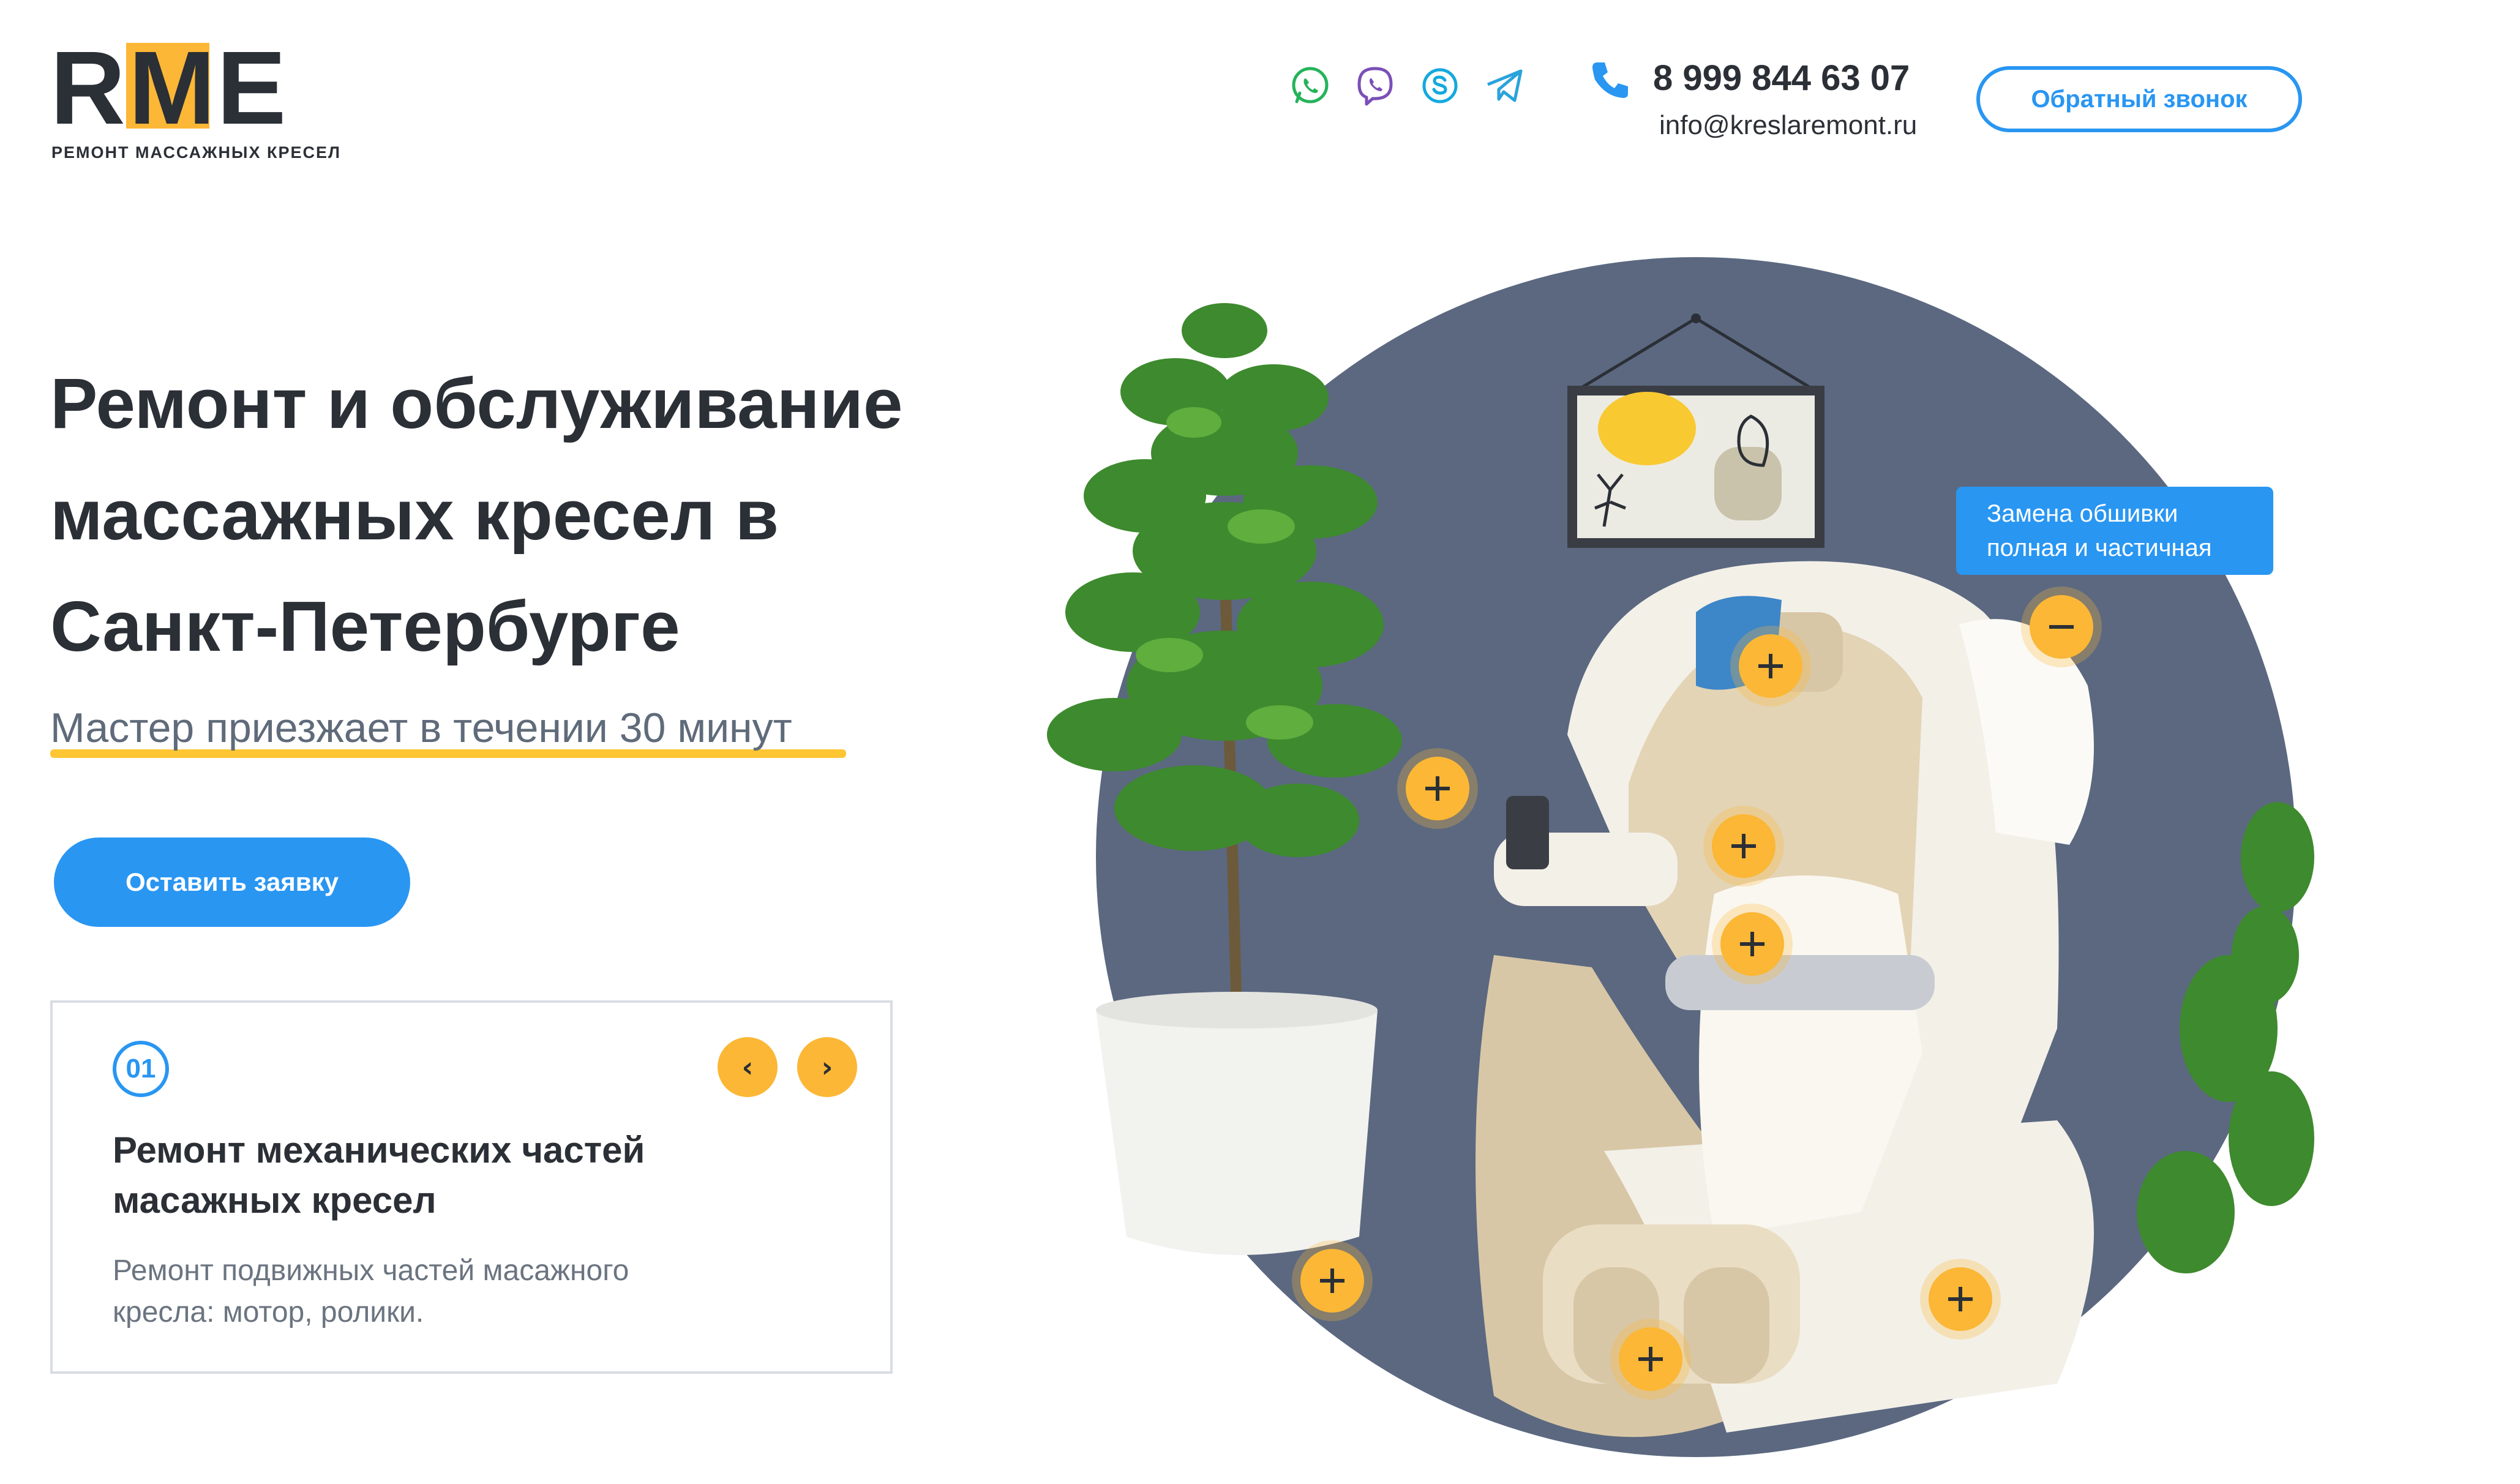 The image size is (2520, 1484). What do you see at coordinates (1781, 79) in the screenshot?
I see `phone-number-link: 8 999 844 63 07` at bounding box center [1781, 79].